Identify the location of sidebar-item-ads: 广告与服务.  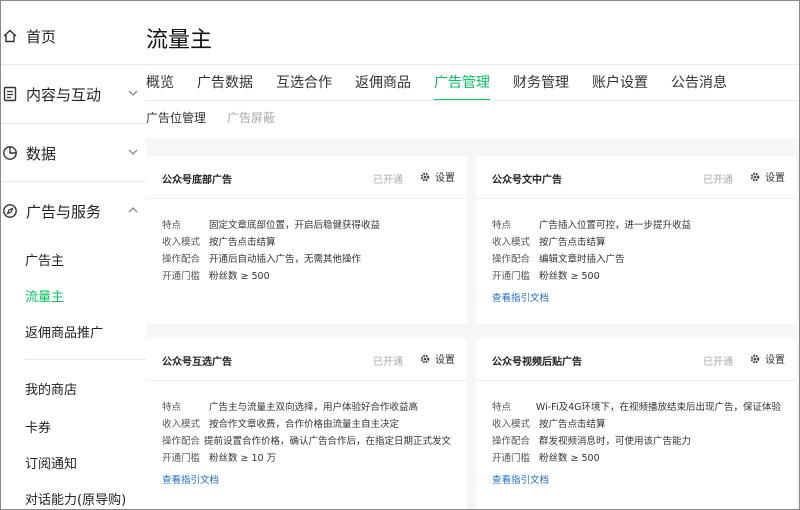
(73, 211).